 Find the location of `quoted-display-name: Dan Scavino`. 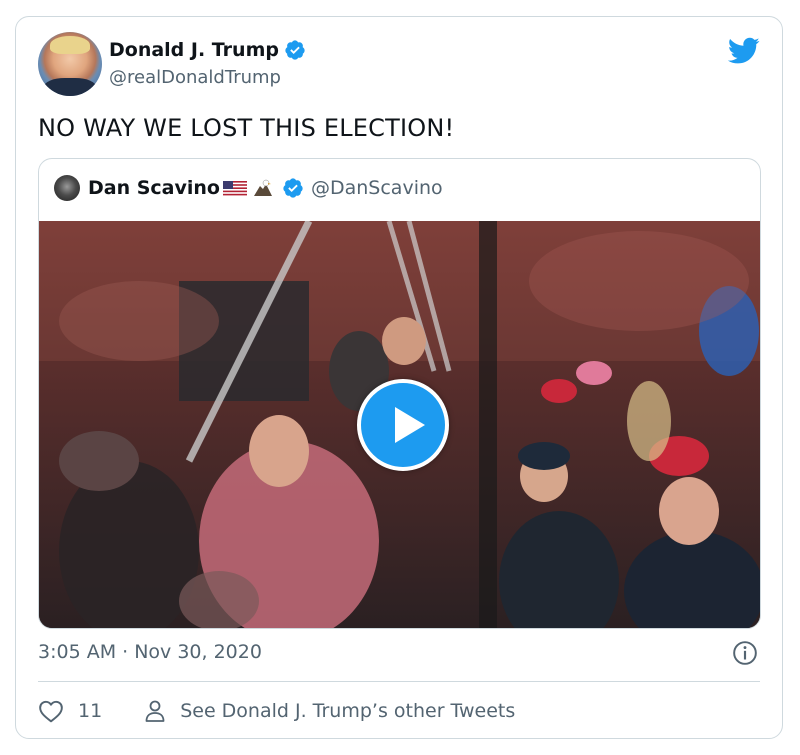

quoted-display-name: Dan Scavino is located at coordinates (154, 188).